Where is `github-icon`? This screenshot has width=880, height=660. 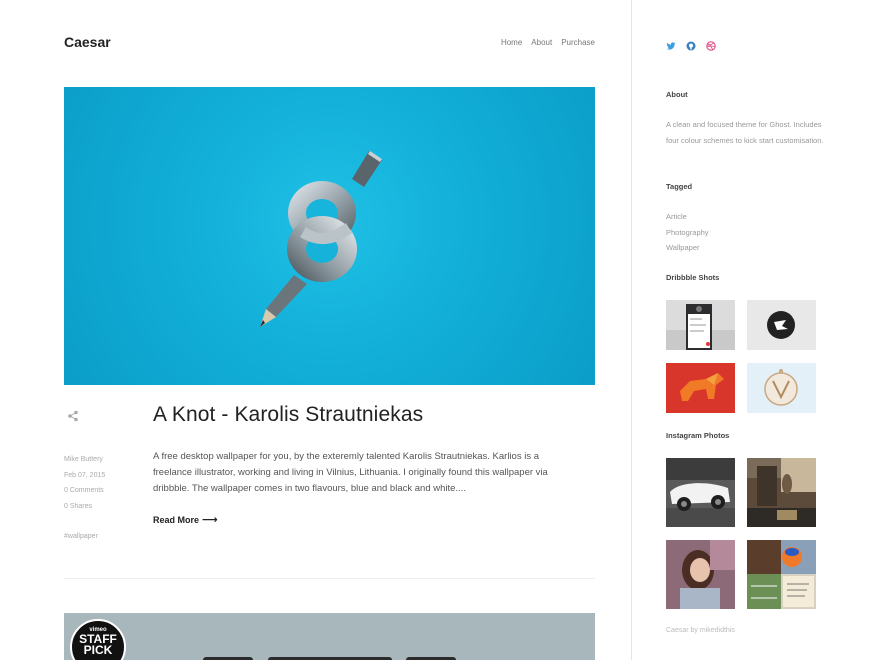
github-icon is located at coordinates (691, 44).